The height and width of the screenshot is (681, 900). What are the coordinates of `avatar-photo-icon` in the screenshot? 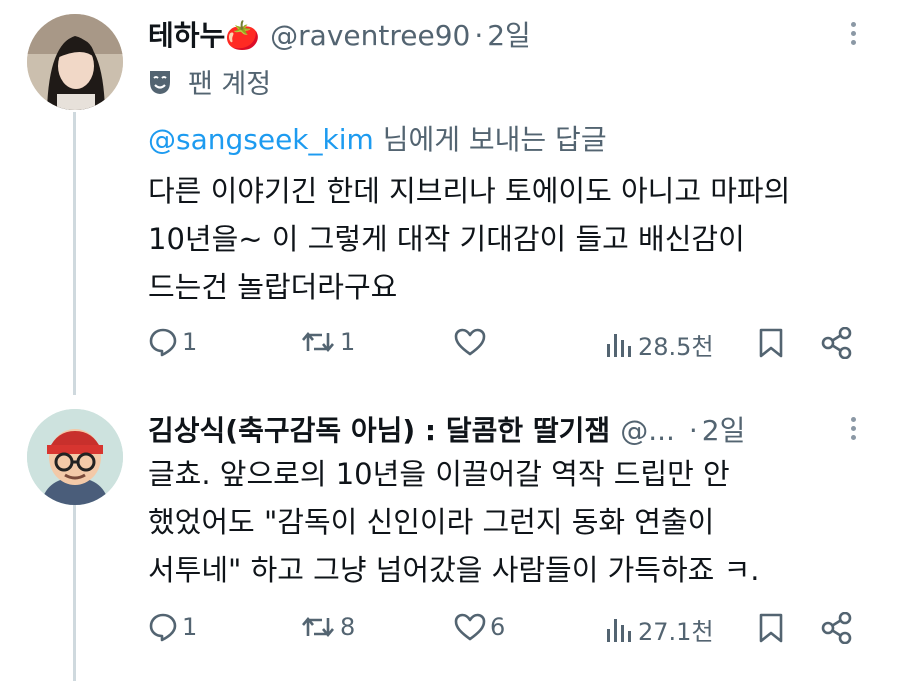 It's located at (75, 62).